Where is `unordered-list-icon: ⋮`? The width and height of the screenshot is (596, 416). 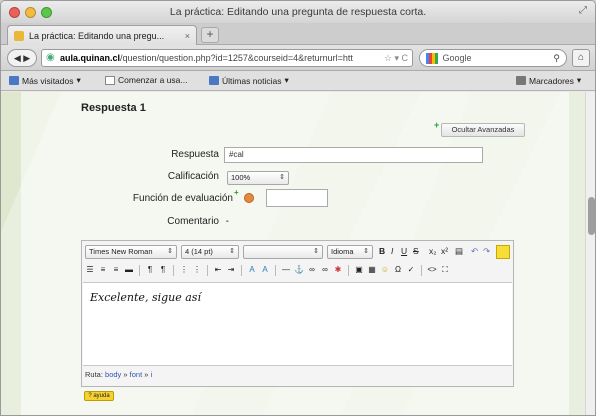 unordered-list-icon: ⋮ is located at coordinates (197, 270).